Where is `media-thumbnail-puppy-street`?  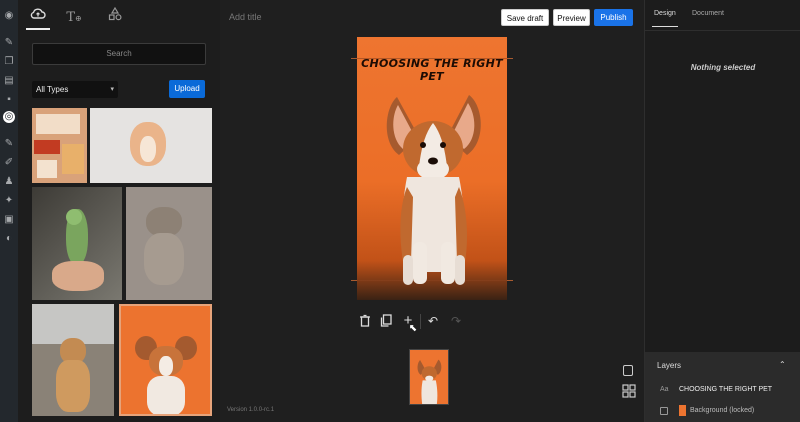
media-thumbnail-puppy-street is located at coordinates (73, 360).